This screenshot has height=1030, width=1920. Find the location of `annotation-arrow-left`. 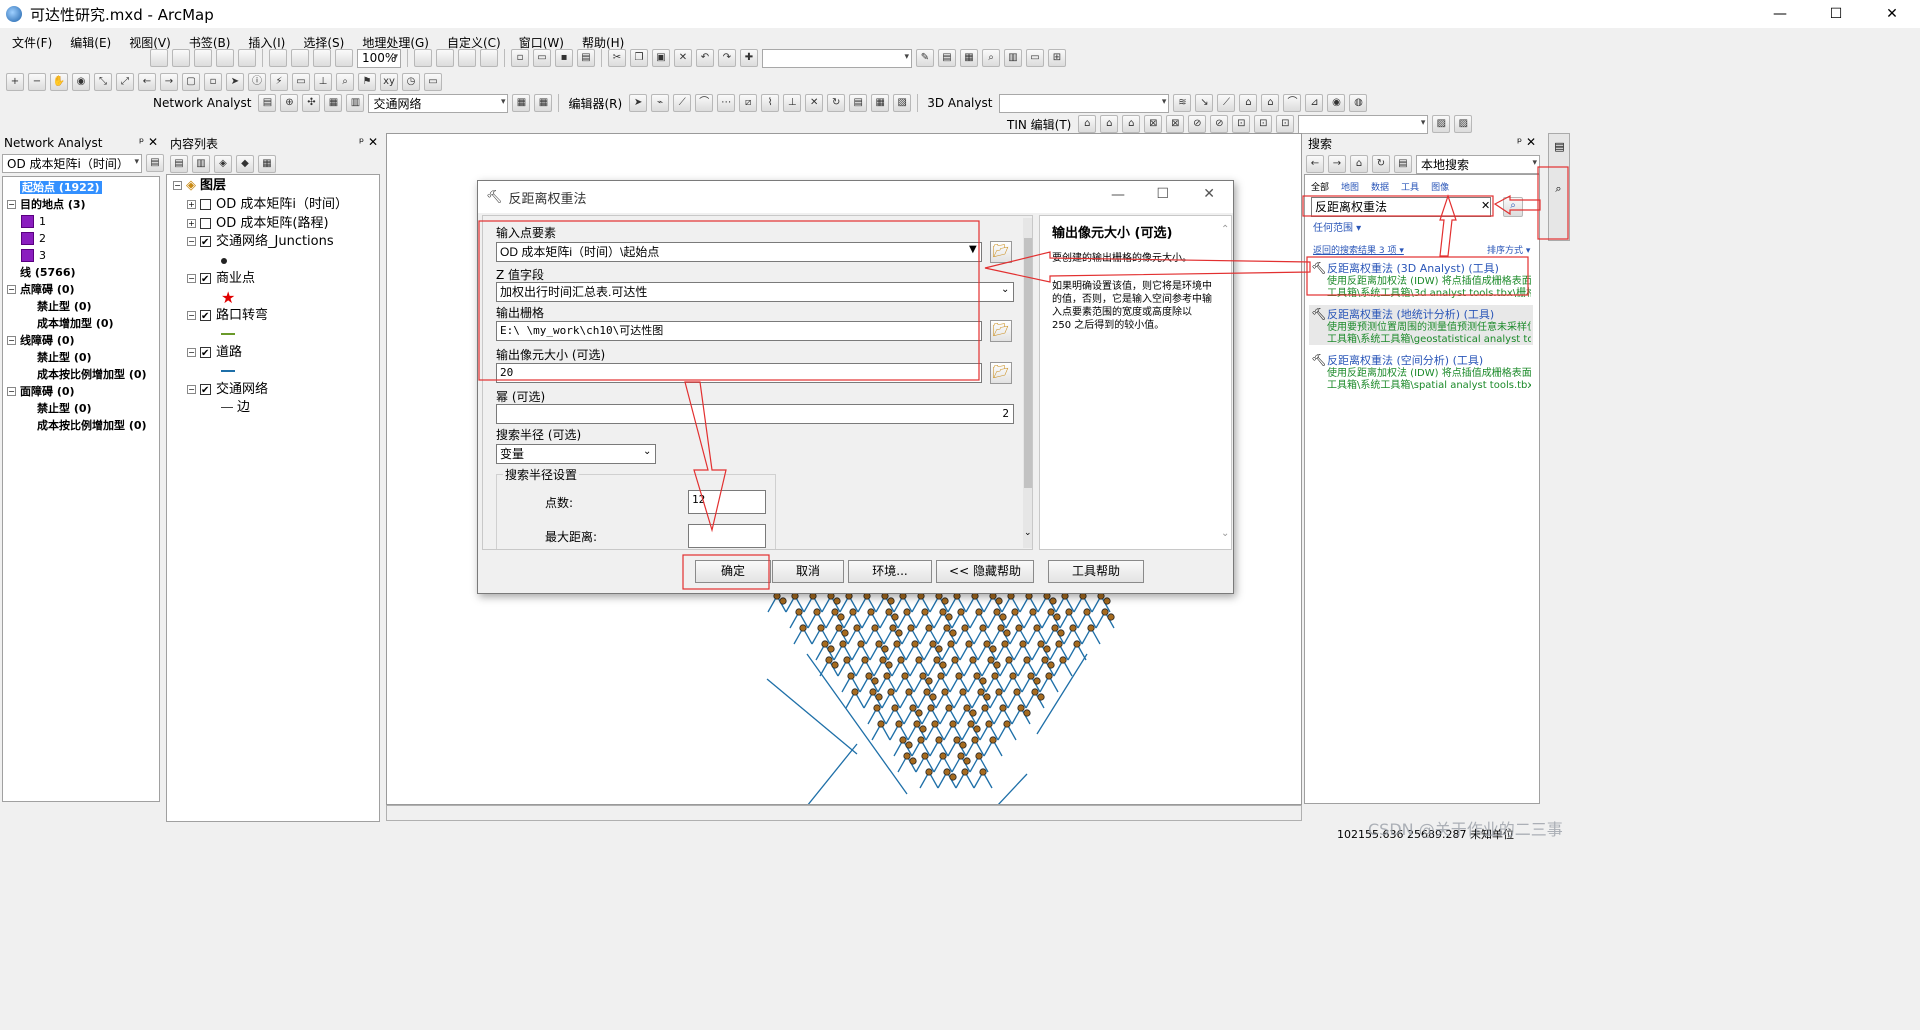

annotation-arrow-left is located at coordinates (1147, 267).